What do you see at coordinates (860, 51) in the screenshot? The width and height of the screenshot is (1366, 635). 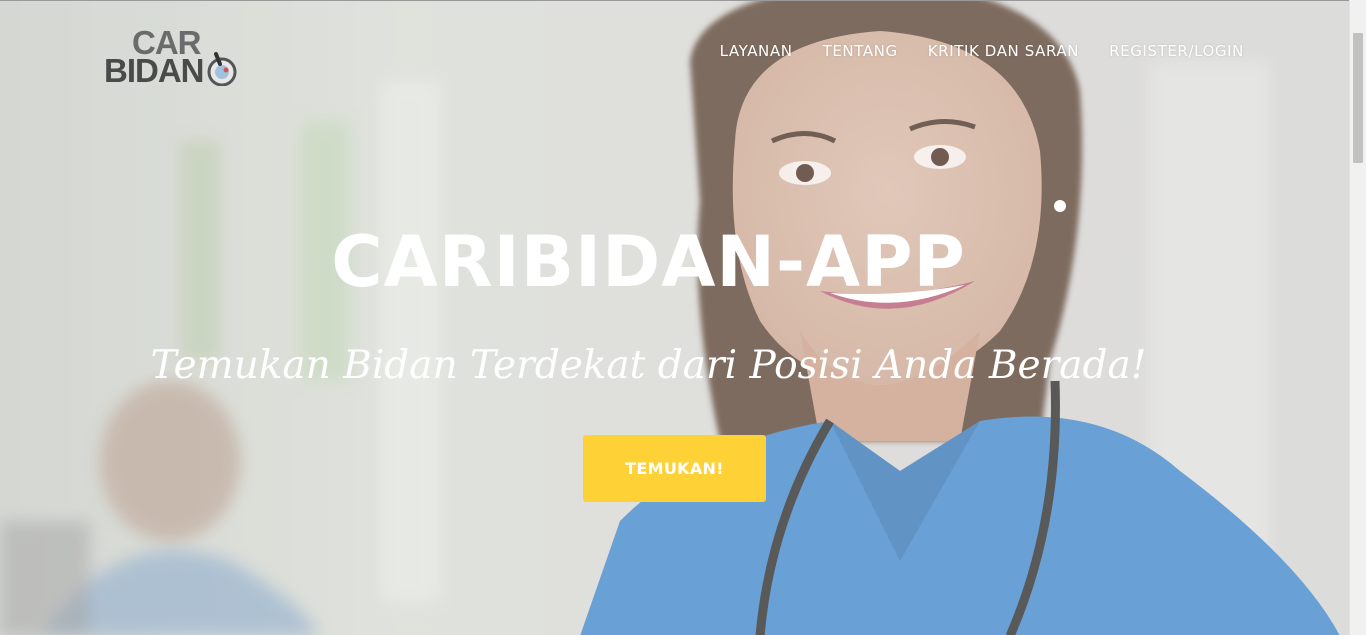 I see `nav-item-tentang: TENTANG` at bounding box center [860, 51].